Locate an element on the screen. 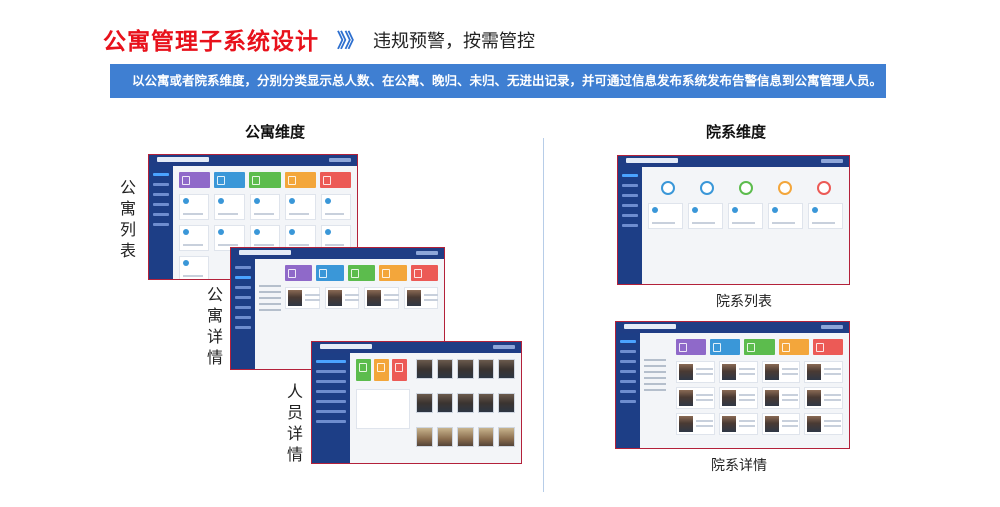 The width and height of the screenshot is (1000, 507). person-detail-screenshot is located at coordinates (416, 402).